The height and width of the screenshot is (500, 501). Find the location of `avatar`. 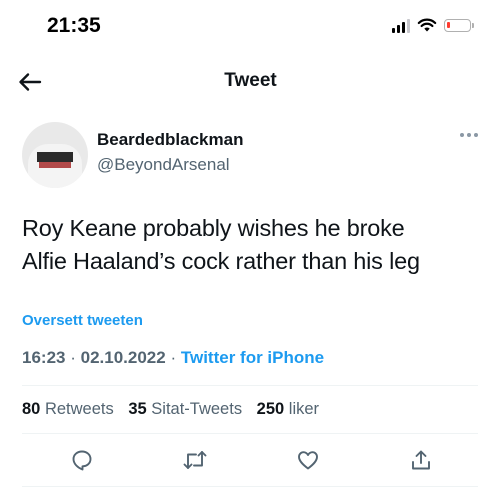

avatar is located at coordinates (55, 155).